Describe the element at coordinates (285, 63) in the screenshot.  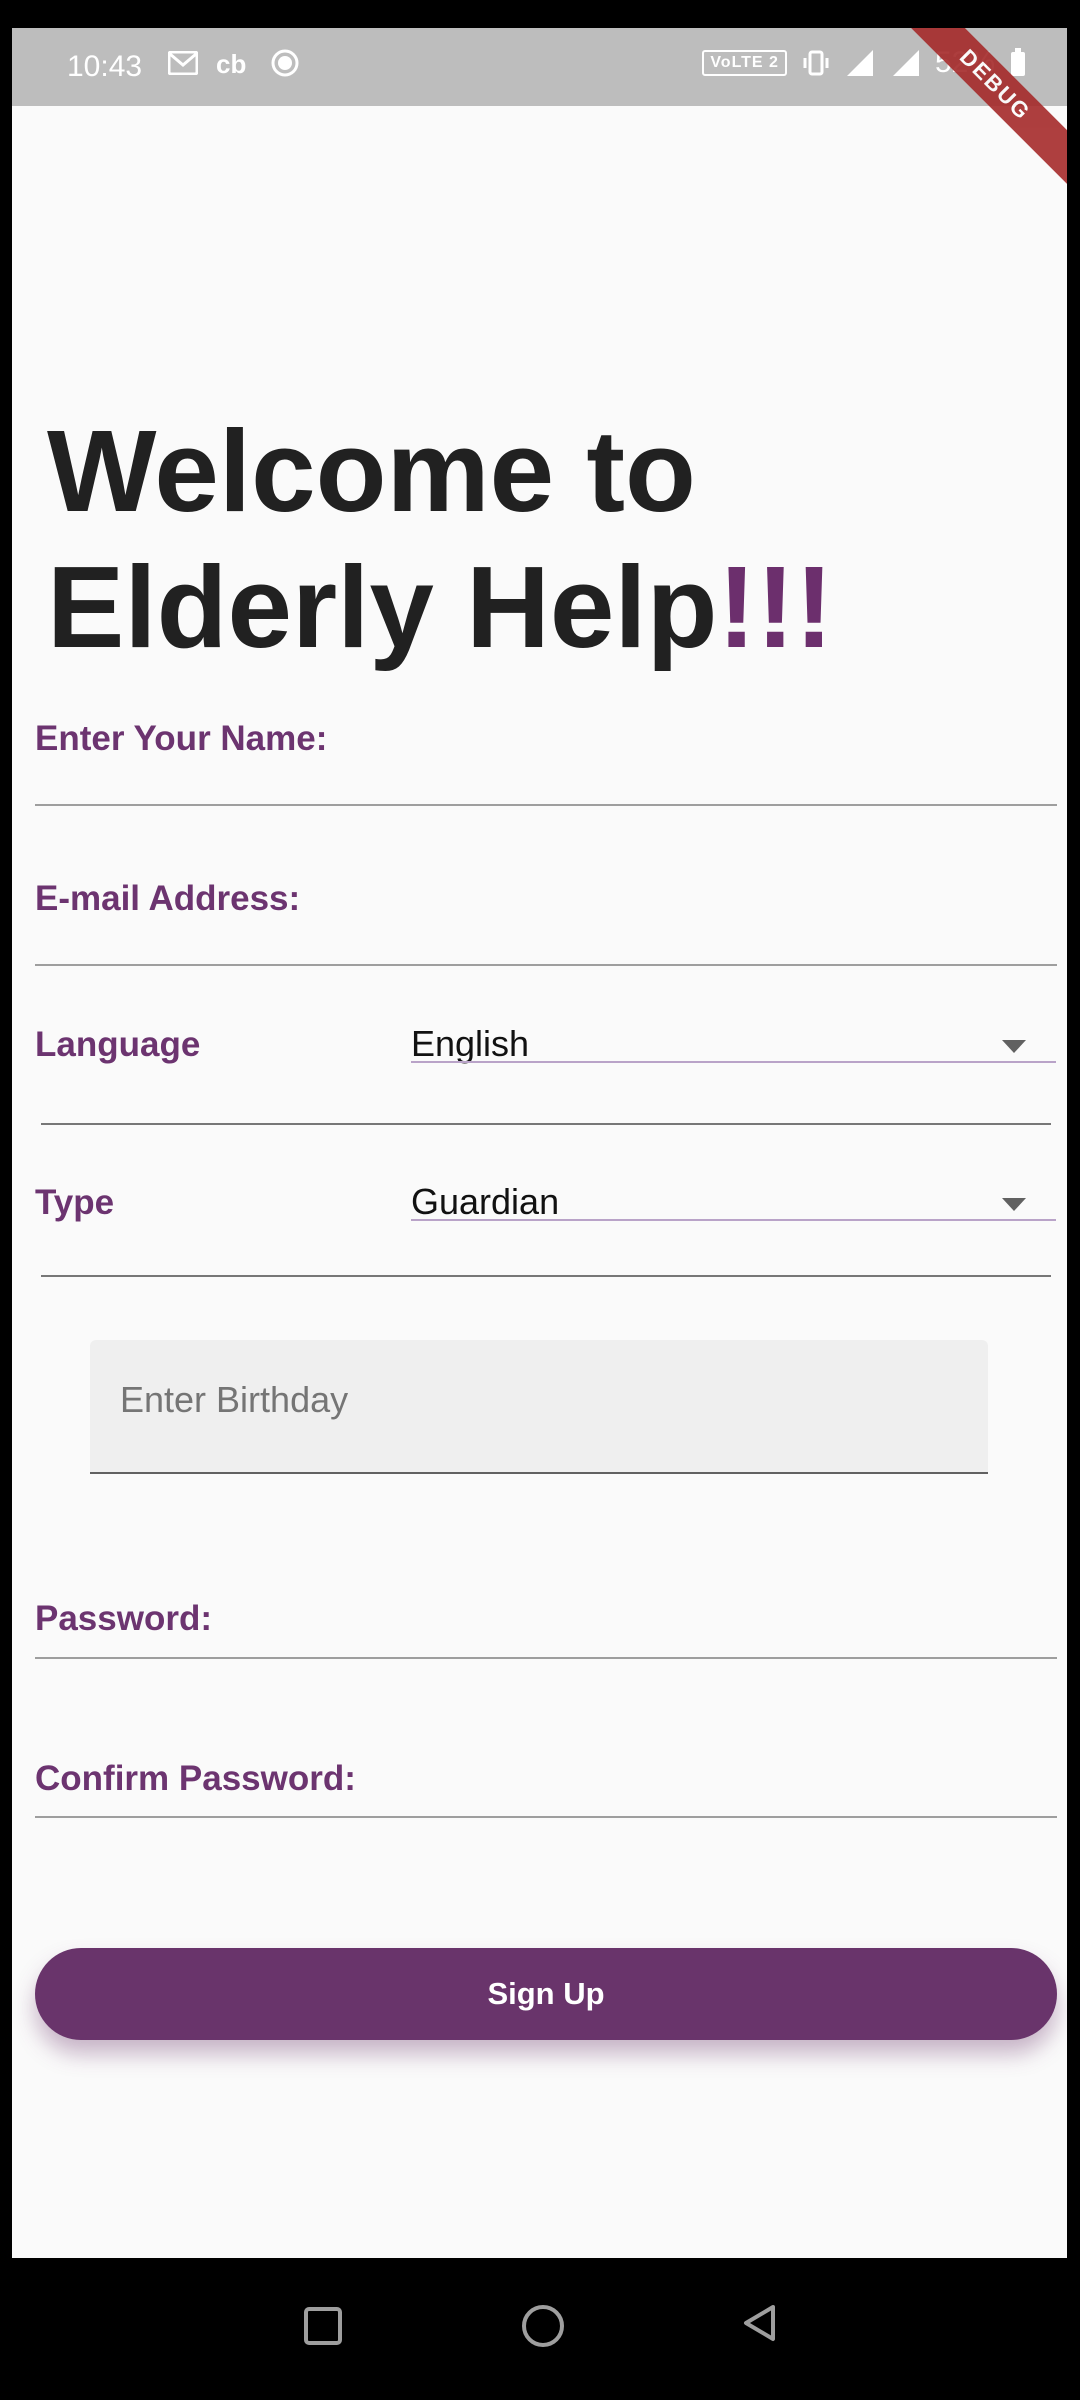
I see `record-icon` at that location.